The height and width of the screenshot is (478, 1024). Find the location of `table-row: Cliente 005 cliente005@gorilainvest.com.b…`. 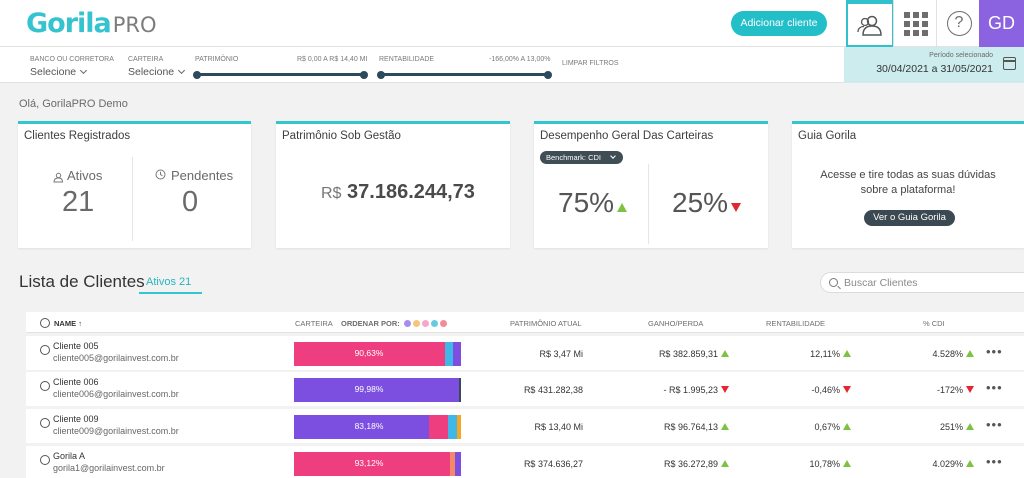

table-row: Cliente 005 cliente005@gorilainvest.com.b… is located at coordinates (525, 353).